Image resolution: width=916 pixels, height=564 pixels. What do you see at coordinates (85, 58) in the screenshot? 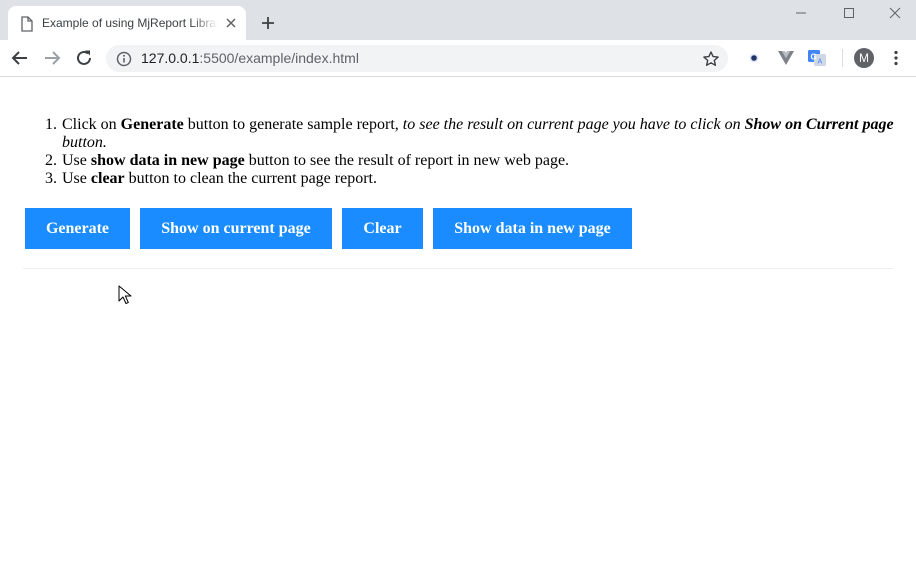
I see `reload-icon` at bounding box center [85, 58].